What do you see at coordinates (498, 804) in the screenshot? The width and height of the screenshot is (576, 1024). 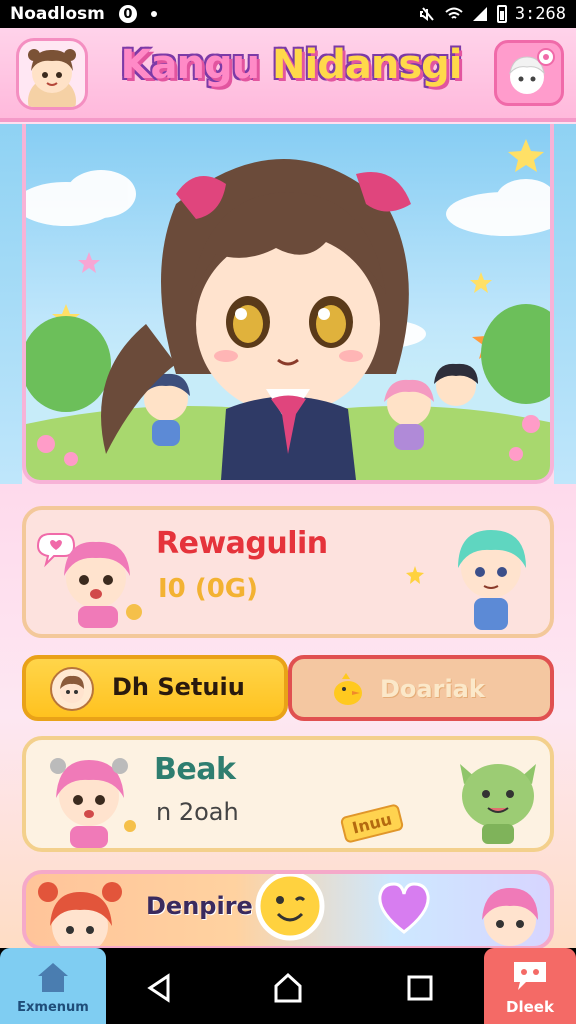 I see `green-creature-icon` at bounding box center [498, 804].